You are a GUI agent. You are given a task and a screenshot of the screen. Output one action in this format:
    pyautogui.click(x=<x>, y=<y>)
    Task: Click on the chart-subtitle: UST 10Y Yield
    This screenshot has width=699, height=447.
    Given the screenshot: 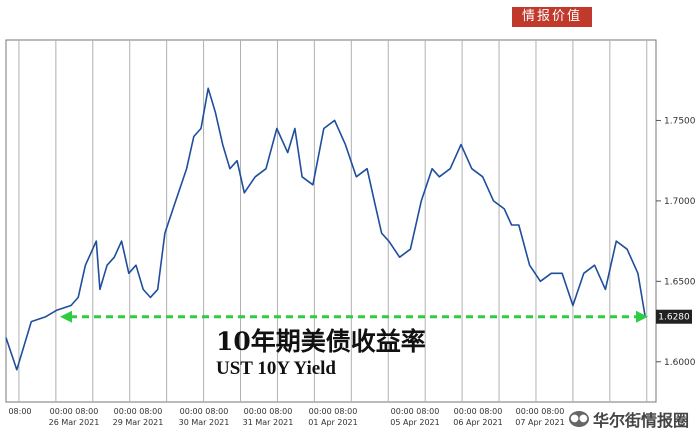 What is the action you would take?
    pyautogui.click(x=276, y=368)
    